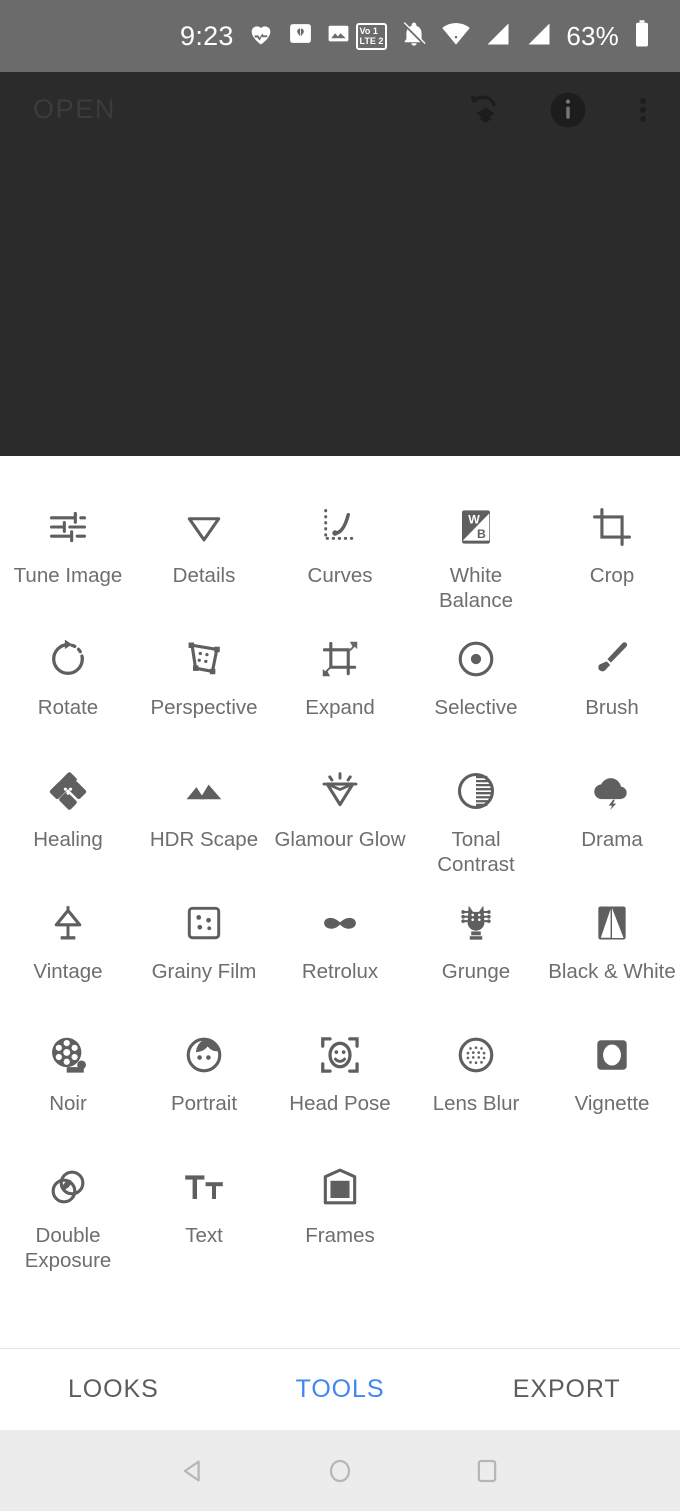 This screenshot has height=1511, width=680. I want to click on tool-label: Selective, so click(476, 707).